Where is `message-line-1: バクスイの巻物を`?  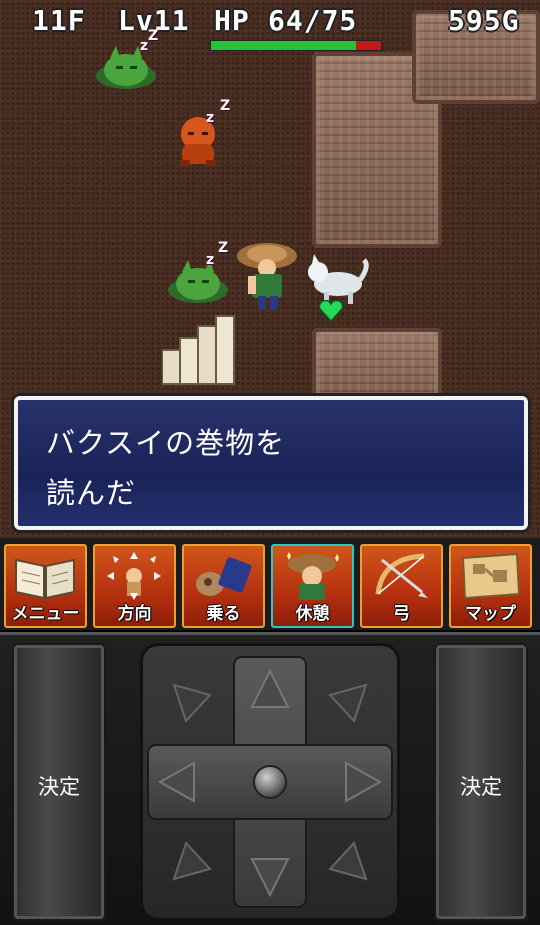 message-line-1: バクスイの巻物を is located at coordinates (166, 443).